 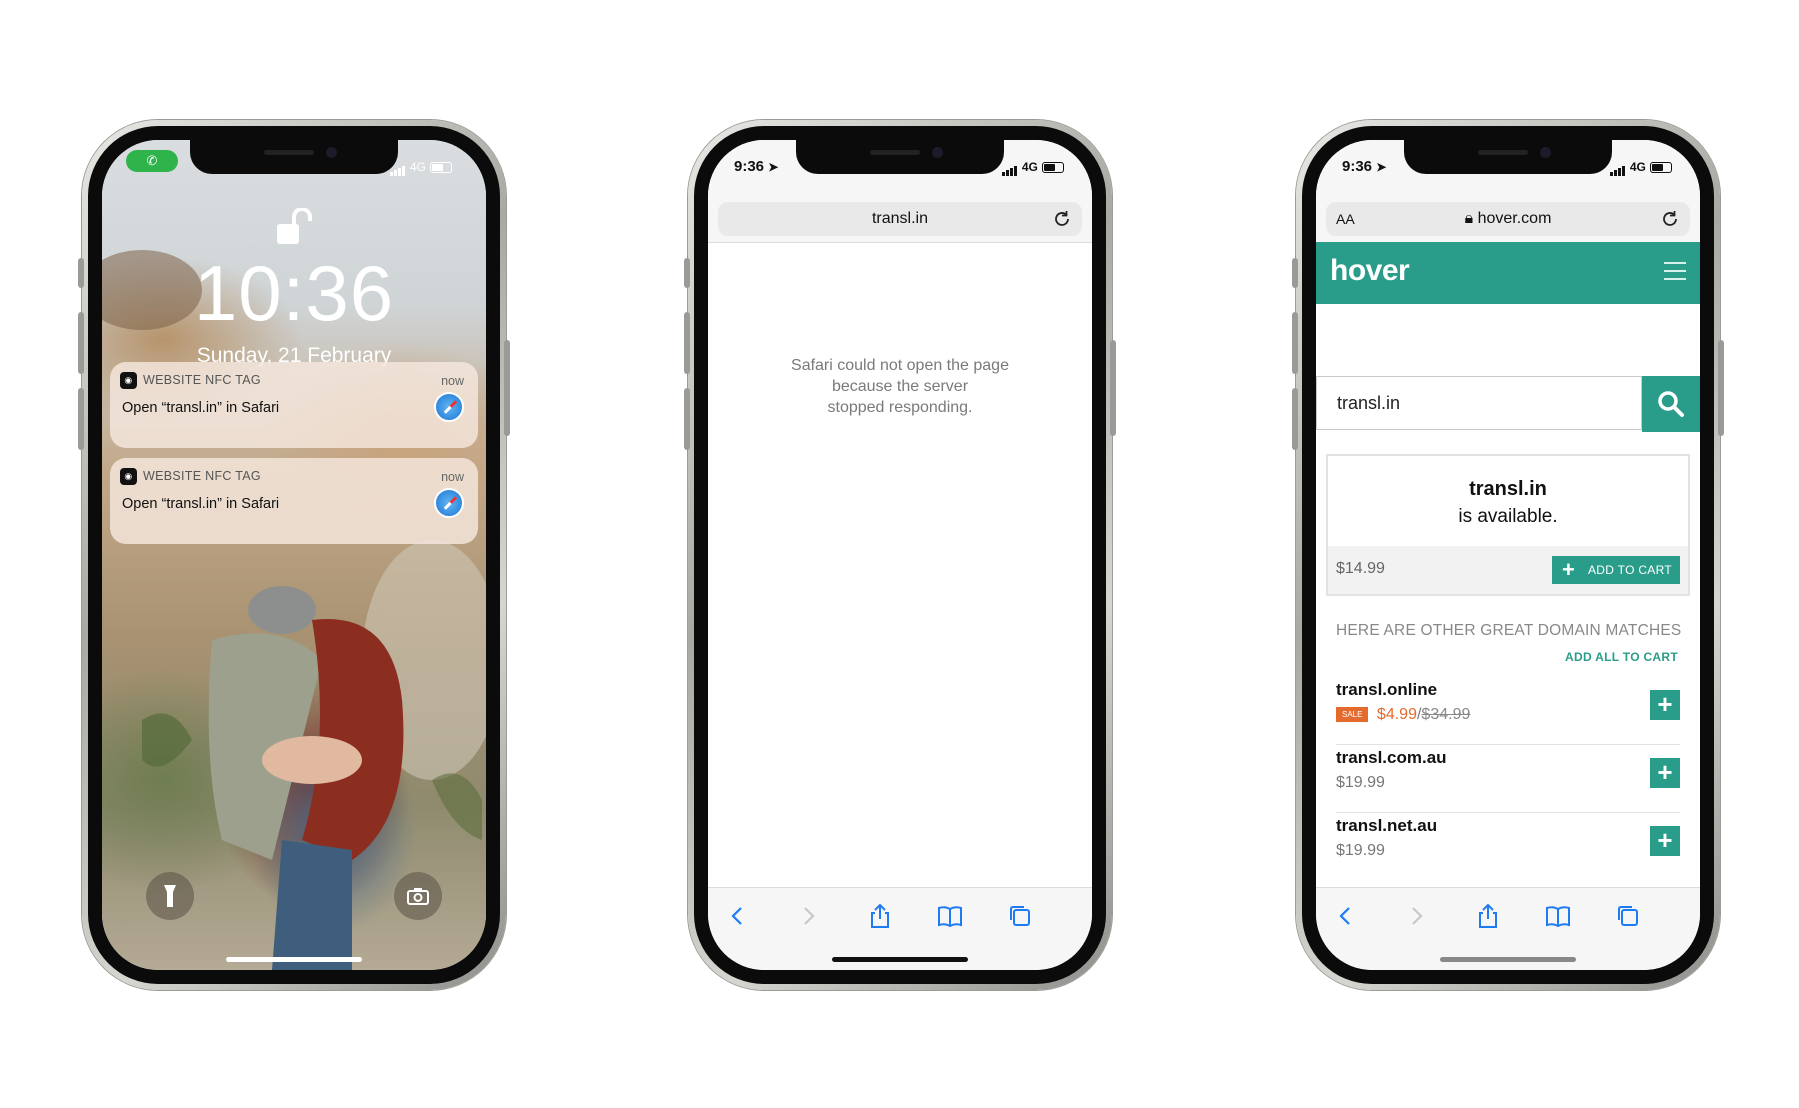 What do you see at coordinates (1509, 630) in the screenshot?
I see `matches-heading: HERE ARE OTHER GREAT DOMAIN MATCHES` at bounding box center [1509, 630].